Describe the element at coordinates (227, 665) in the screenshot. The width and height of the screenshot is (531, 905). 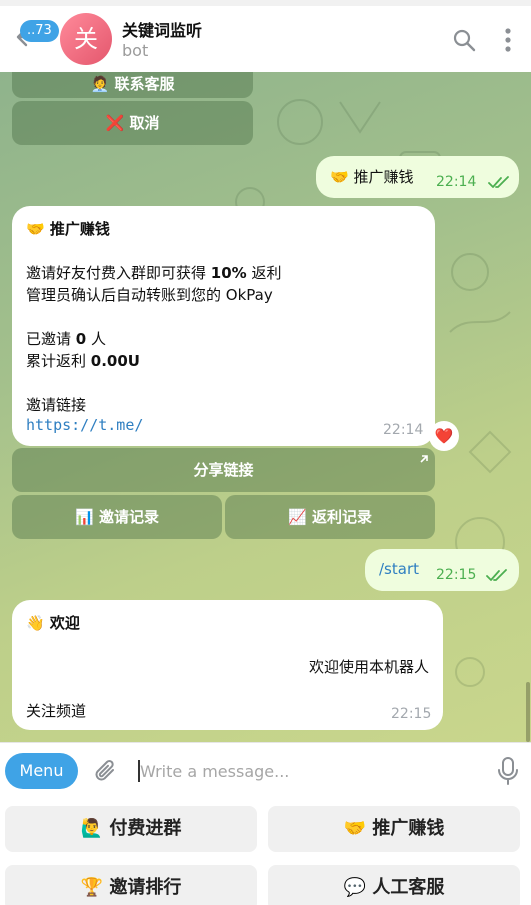
I see `welcome-message: 👋 欢迎 欢迎使用本机器人 关注频道 22:15` at that location.